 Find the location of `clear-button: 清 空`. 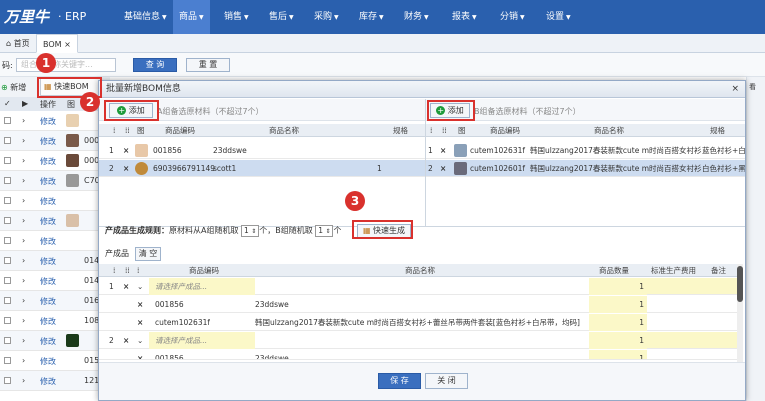

clear-button: 清 空 is located at coordinates (148, 254).